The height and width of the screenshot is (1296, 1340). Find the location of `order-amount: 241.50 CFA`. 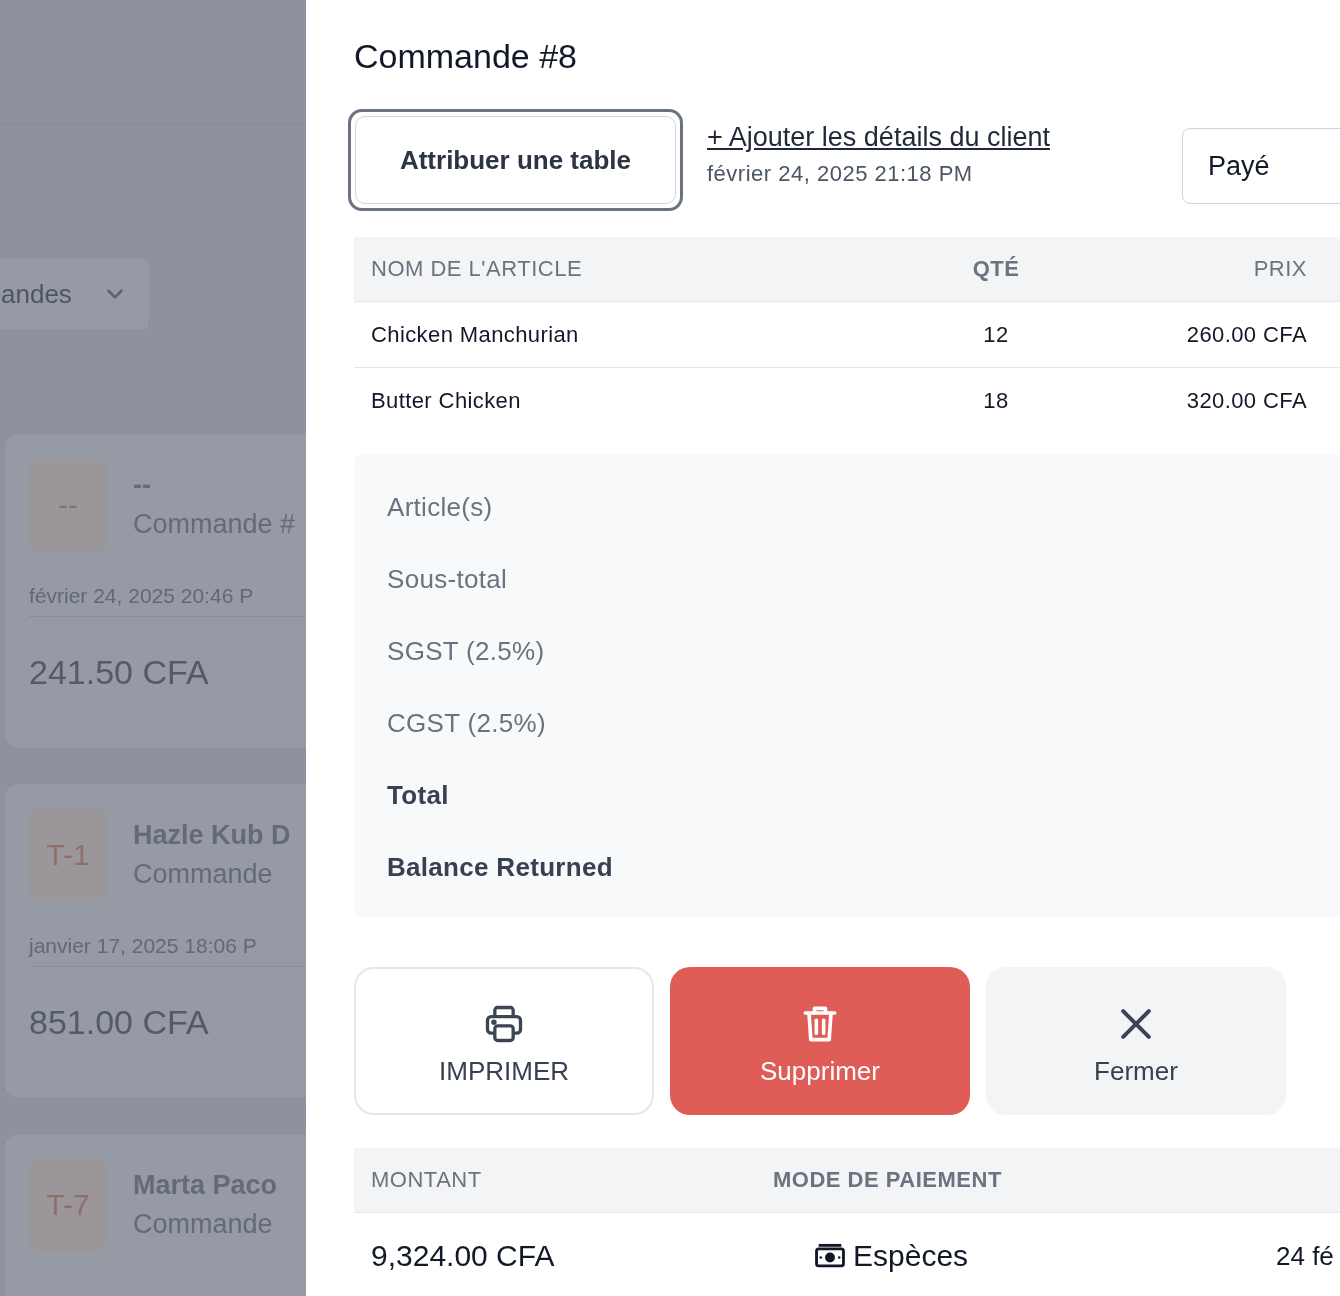

order-amount: 241.50 CFA is located at coordinates (119, 672).